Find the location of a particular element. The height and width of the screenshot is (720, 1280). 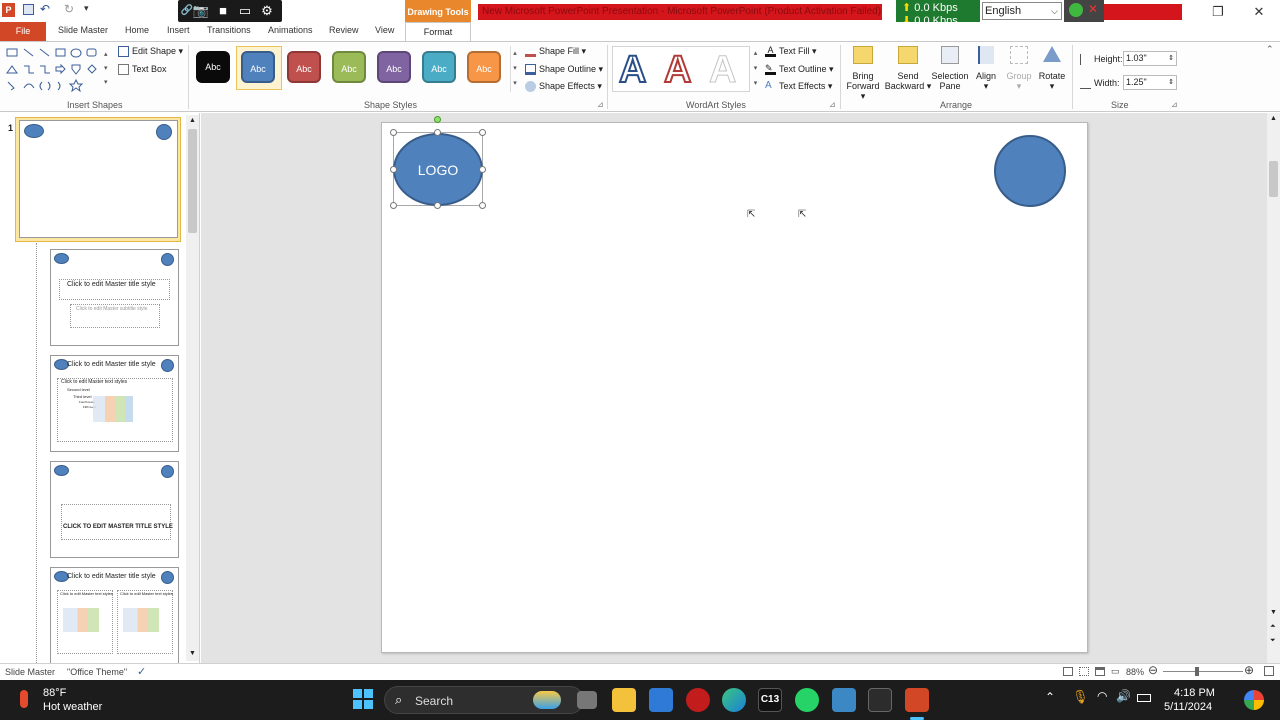

shape-outline-button: Shape Outline ▾ is located at coordinates (564, 70).